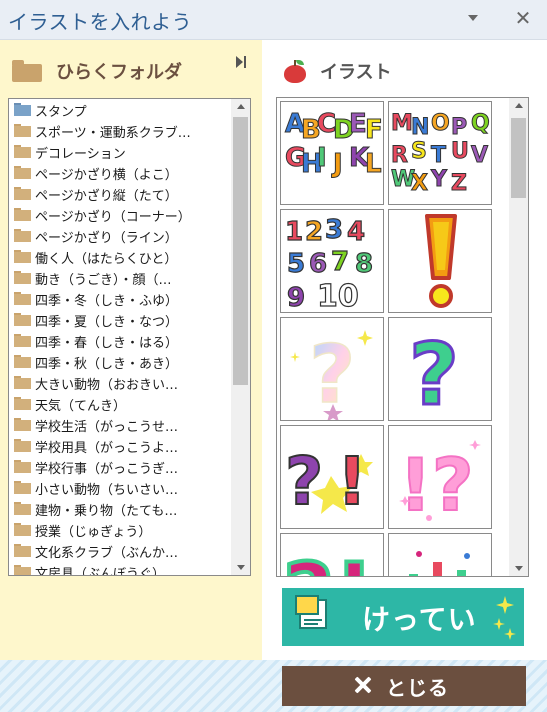 The width and height of the screenshot is (547, 712). I want to click on folder-item: ページかざり横（よこ）, so click(120, 172).